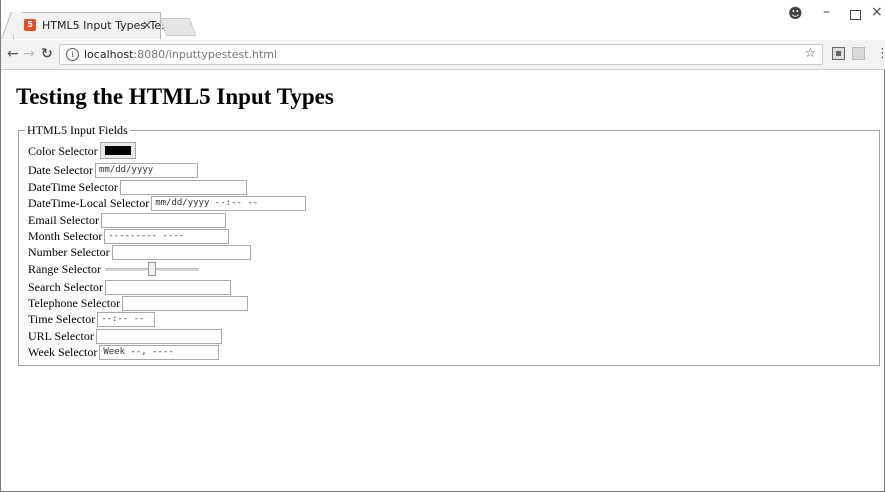  I want to click on browser-tab: 5 HTML5 Input Types Test ×, so click(92, 25).